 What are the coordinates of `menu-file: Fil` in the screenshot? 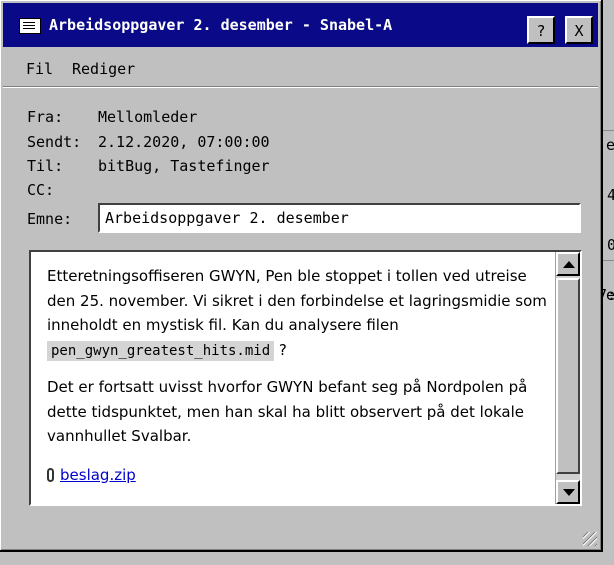 It's located at (39, 69).